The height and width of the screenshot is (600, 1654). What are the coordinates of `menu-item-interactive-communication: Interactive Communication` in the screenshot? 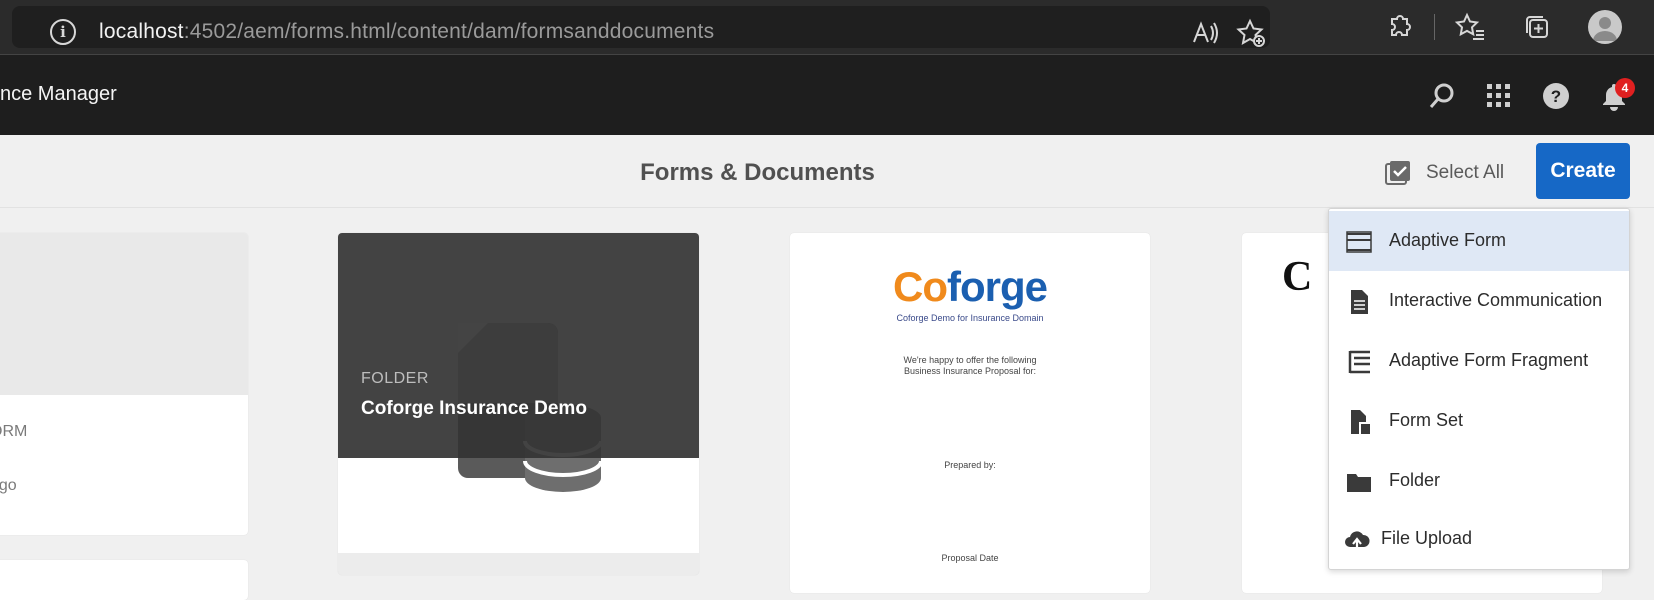 It's located at (1479, 301).